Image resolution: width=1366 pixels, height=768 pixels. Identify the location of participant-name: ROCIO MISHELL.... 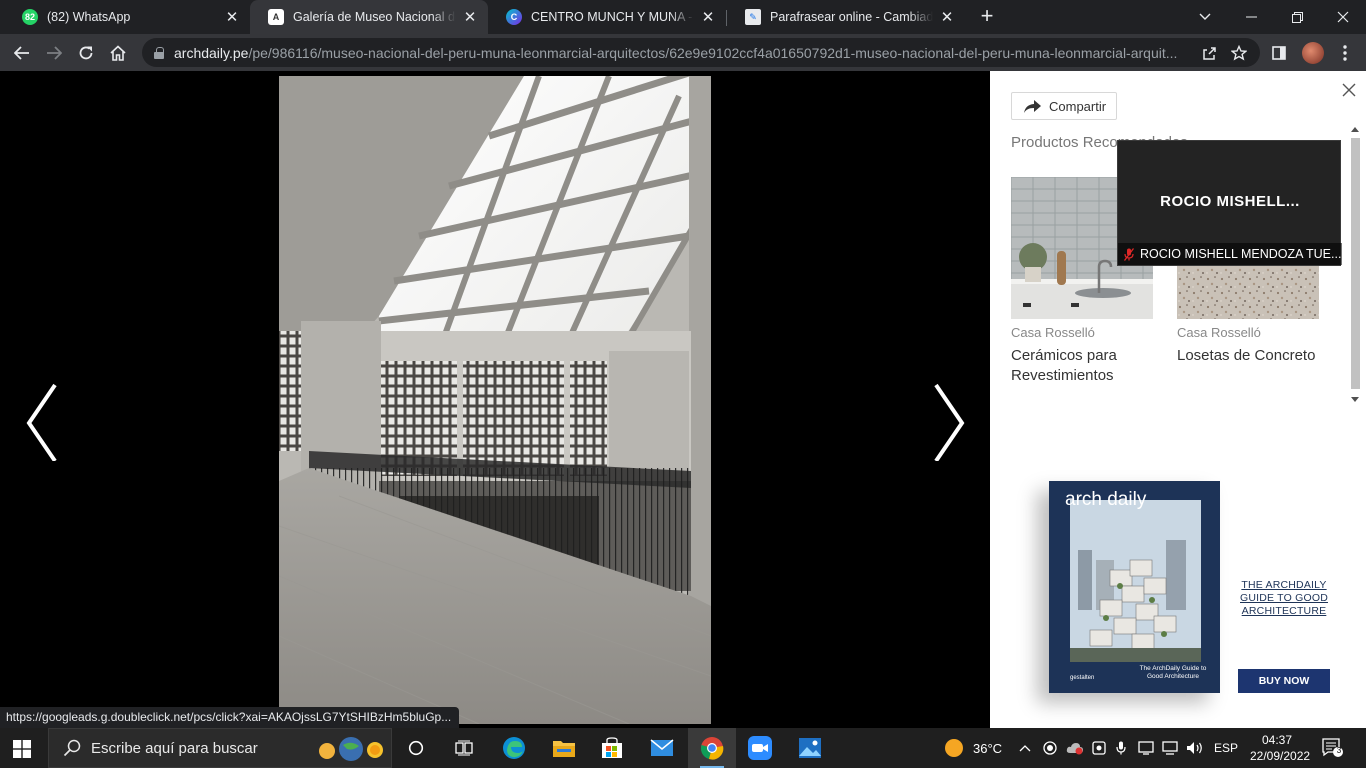
(1230, 201).